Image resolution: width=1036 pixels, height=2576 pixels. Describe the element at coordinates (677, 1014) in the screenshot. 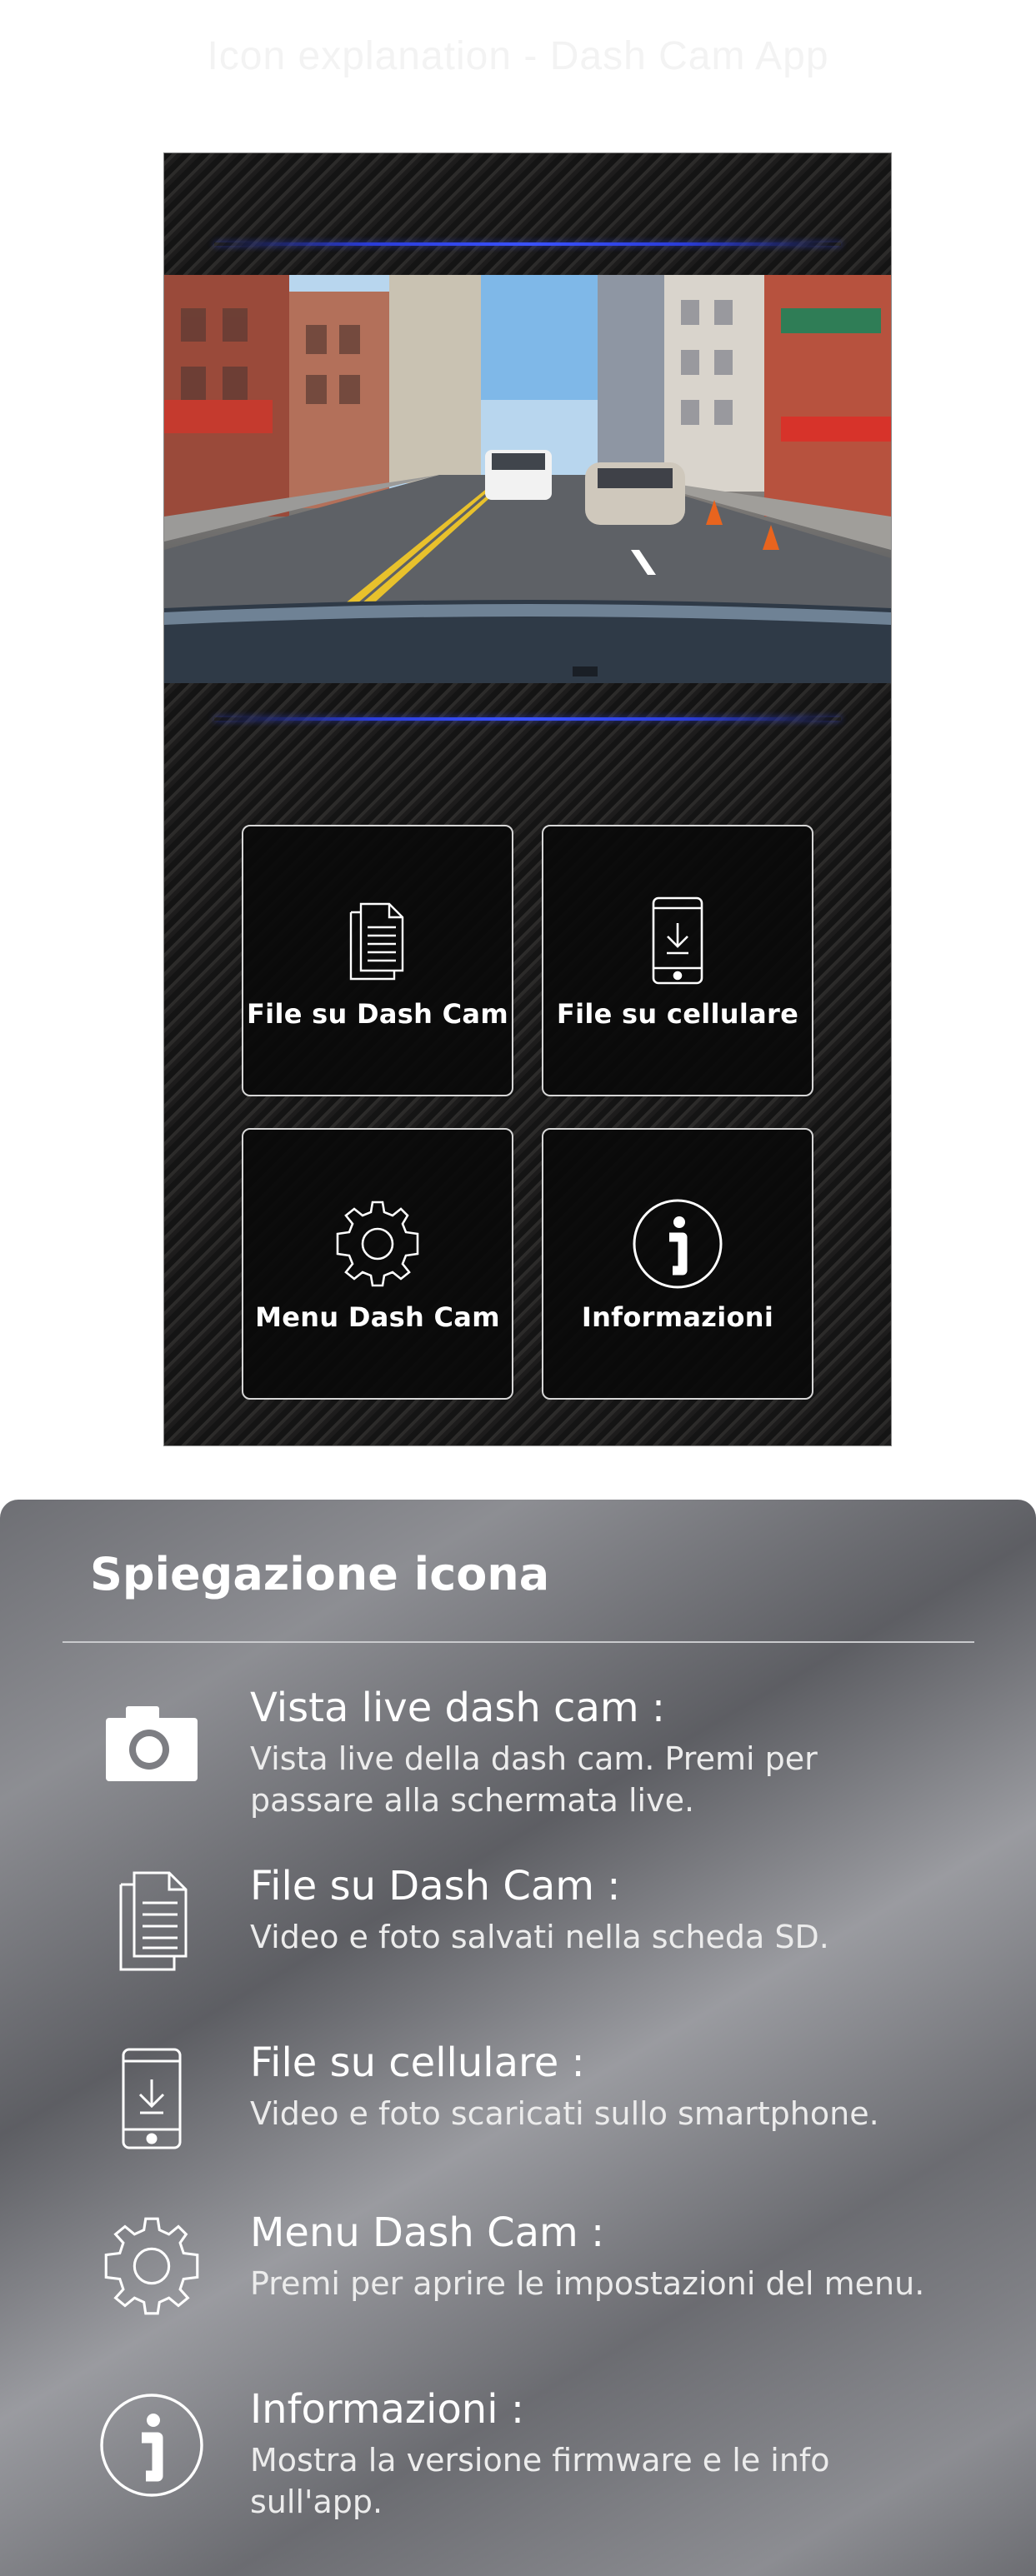

I see `tile-label: File su cellulare` at that location.